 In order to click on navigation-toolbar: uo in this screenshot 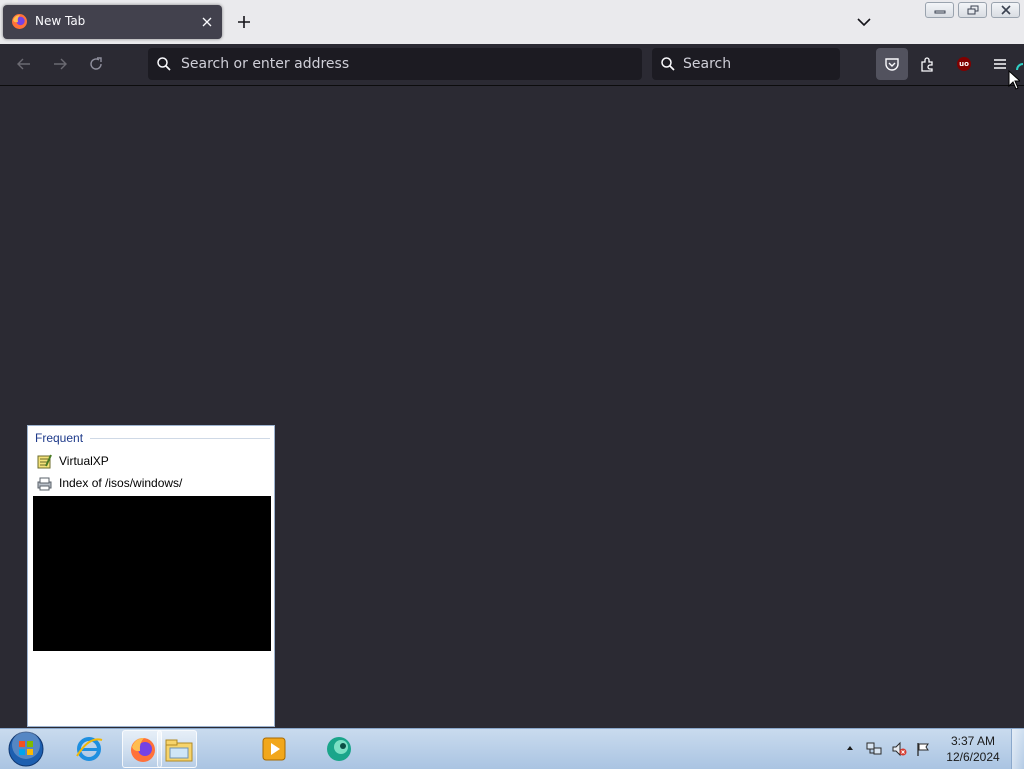, I will do `click(512, 65)`.